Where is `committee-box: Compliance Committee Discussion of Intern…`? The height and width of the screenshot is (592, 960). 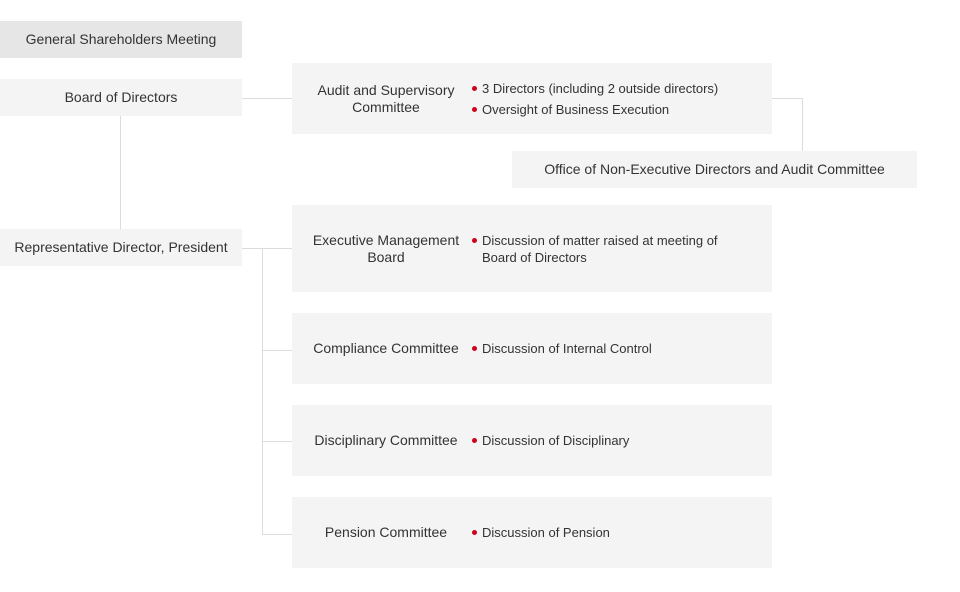 committee-box: Compliance Committee Discussion of Intern… is located at coordinates (532, 348).